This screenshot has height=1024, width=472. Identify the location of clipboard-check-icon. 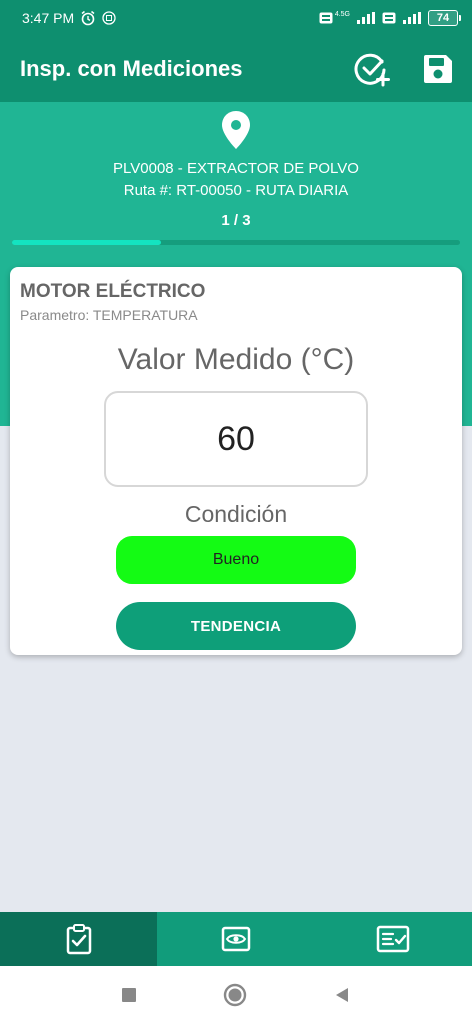
(78, 939).